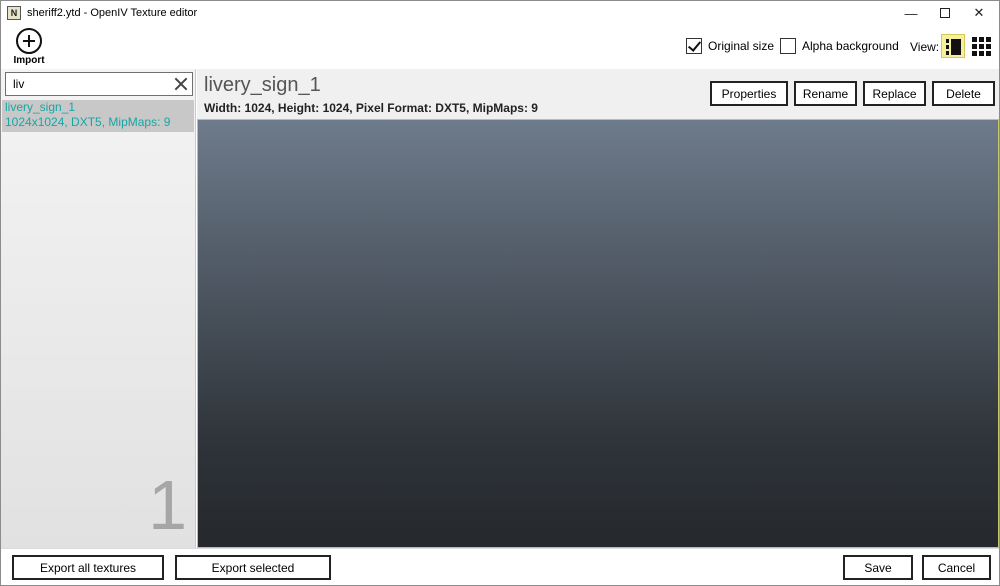 Image resolution: width=1000 pixels, height=586 pixels. I want to click on original-size-toggle: Original size, so click(730, 46).